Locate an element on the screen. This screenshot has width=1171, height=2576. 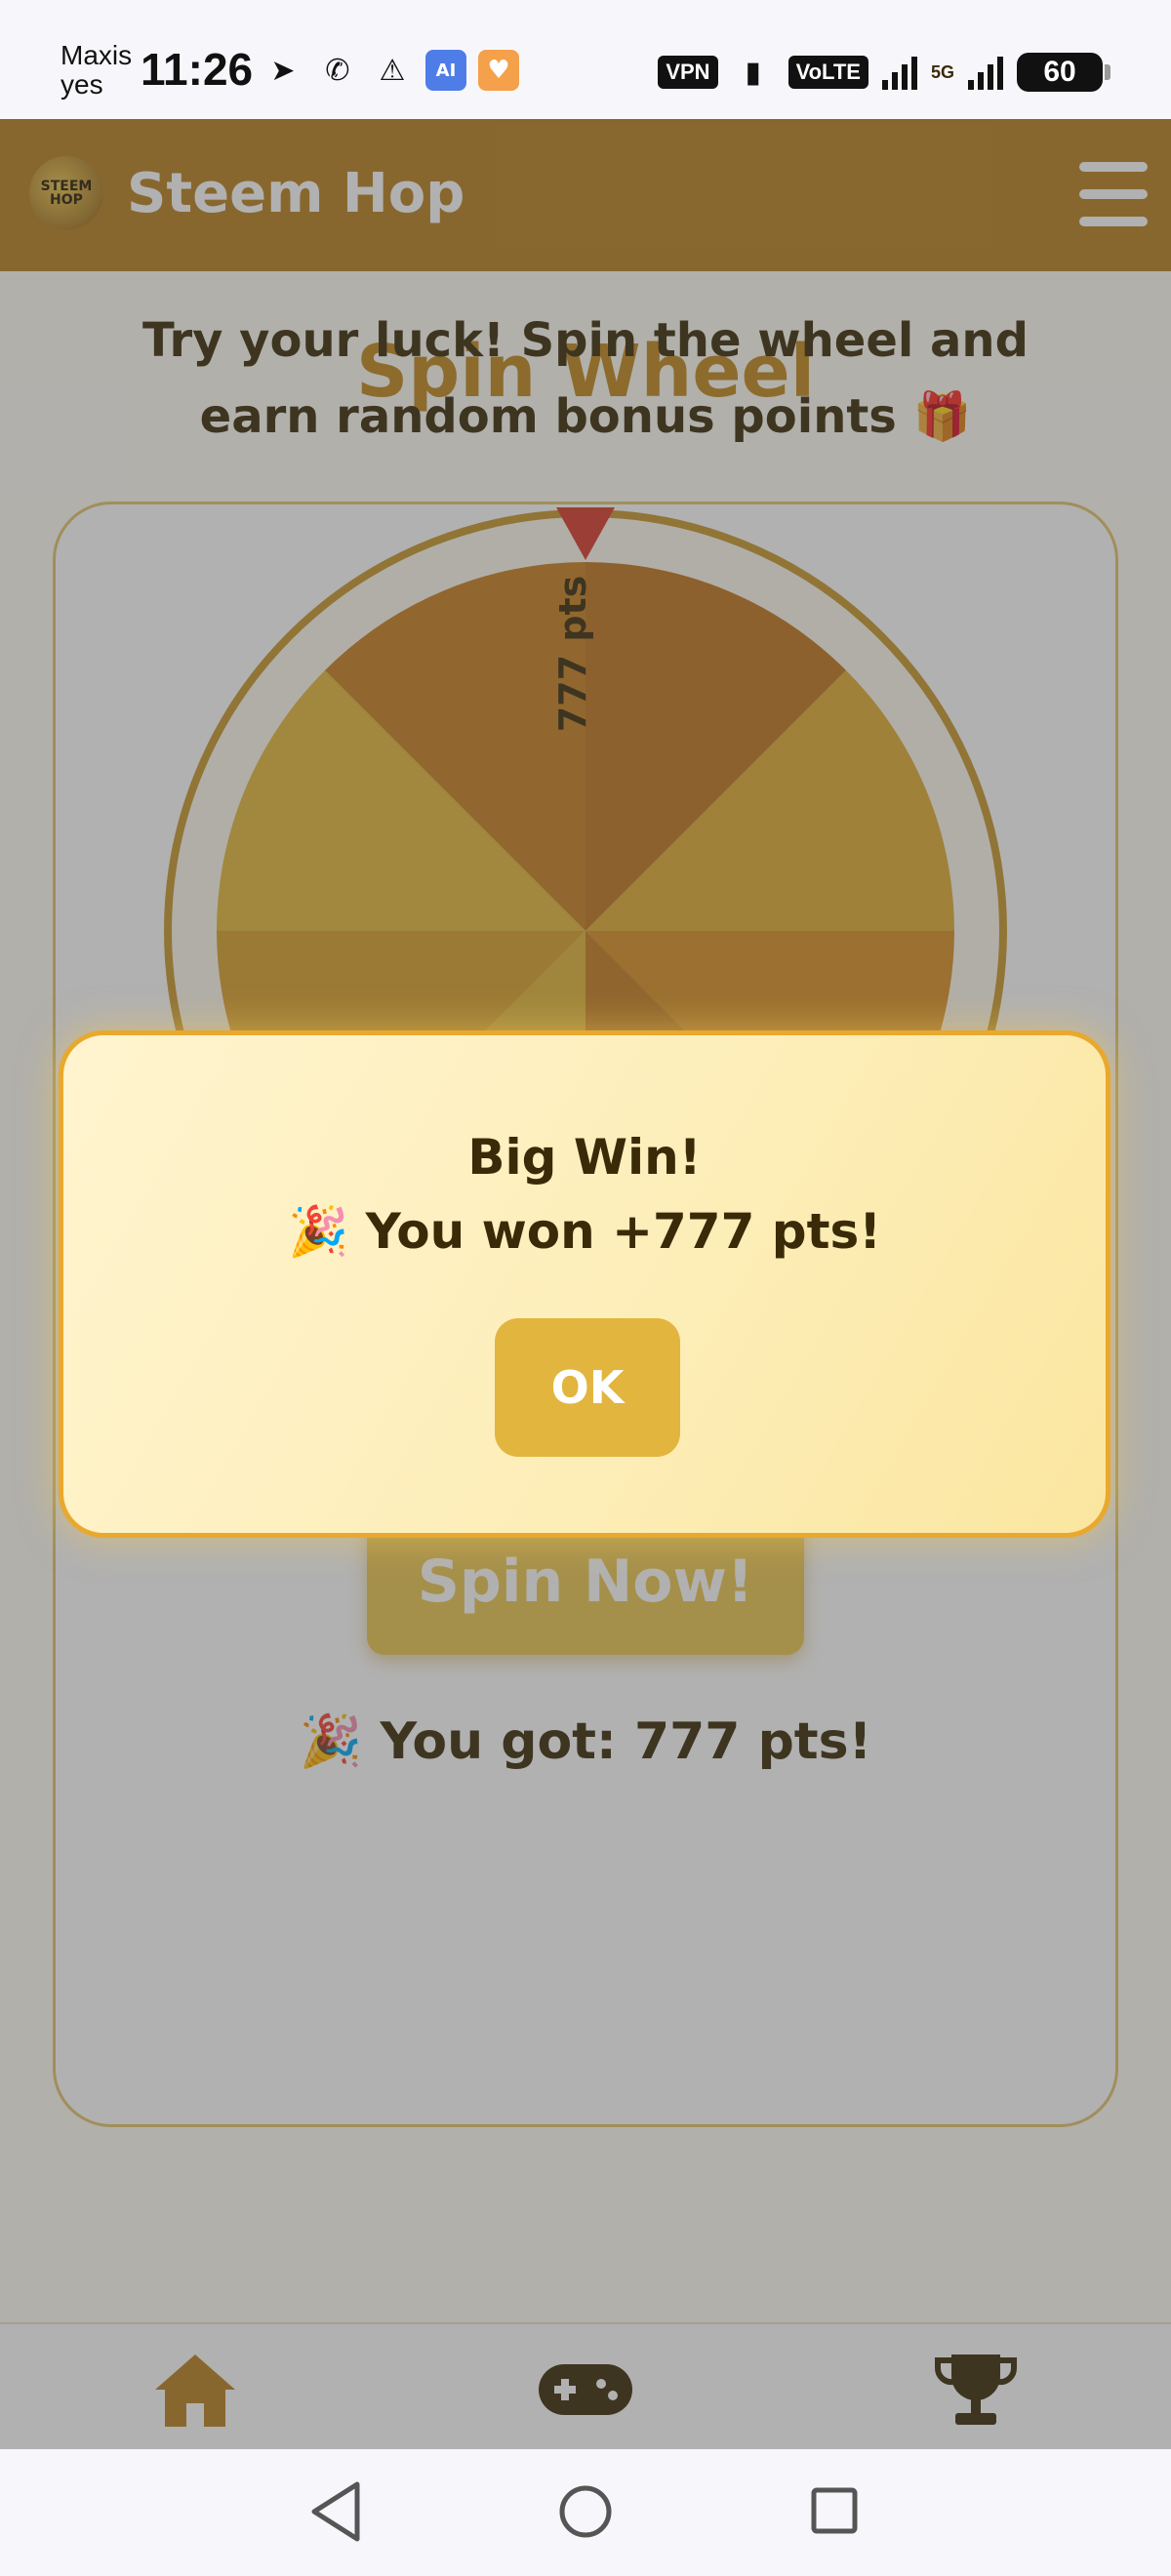
vpn-icon: VPN is located at coordinates (688, 72).